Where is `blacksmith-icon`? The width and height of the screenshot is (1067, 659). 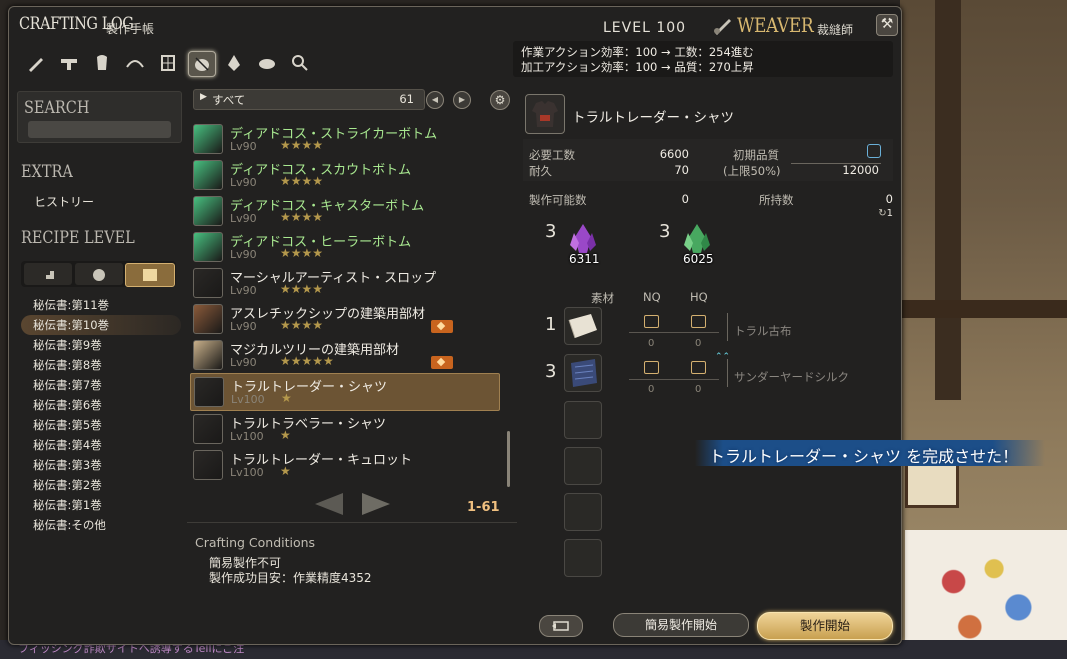
blacksmith-icon is located at coordinates (69, 63).